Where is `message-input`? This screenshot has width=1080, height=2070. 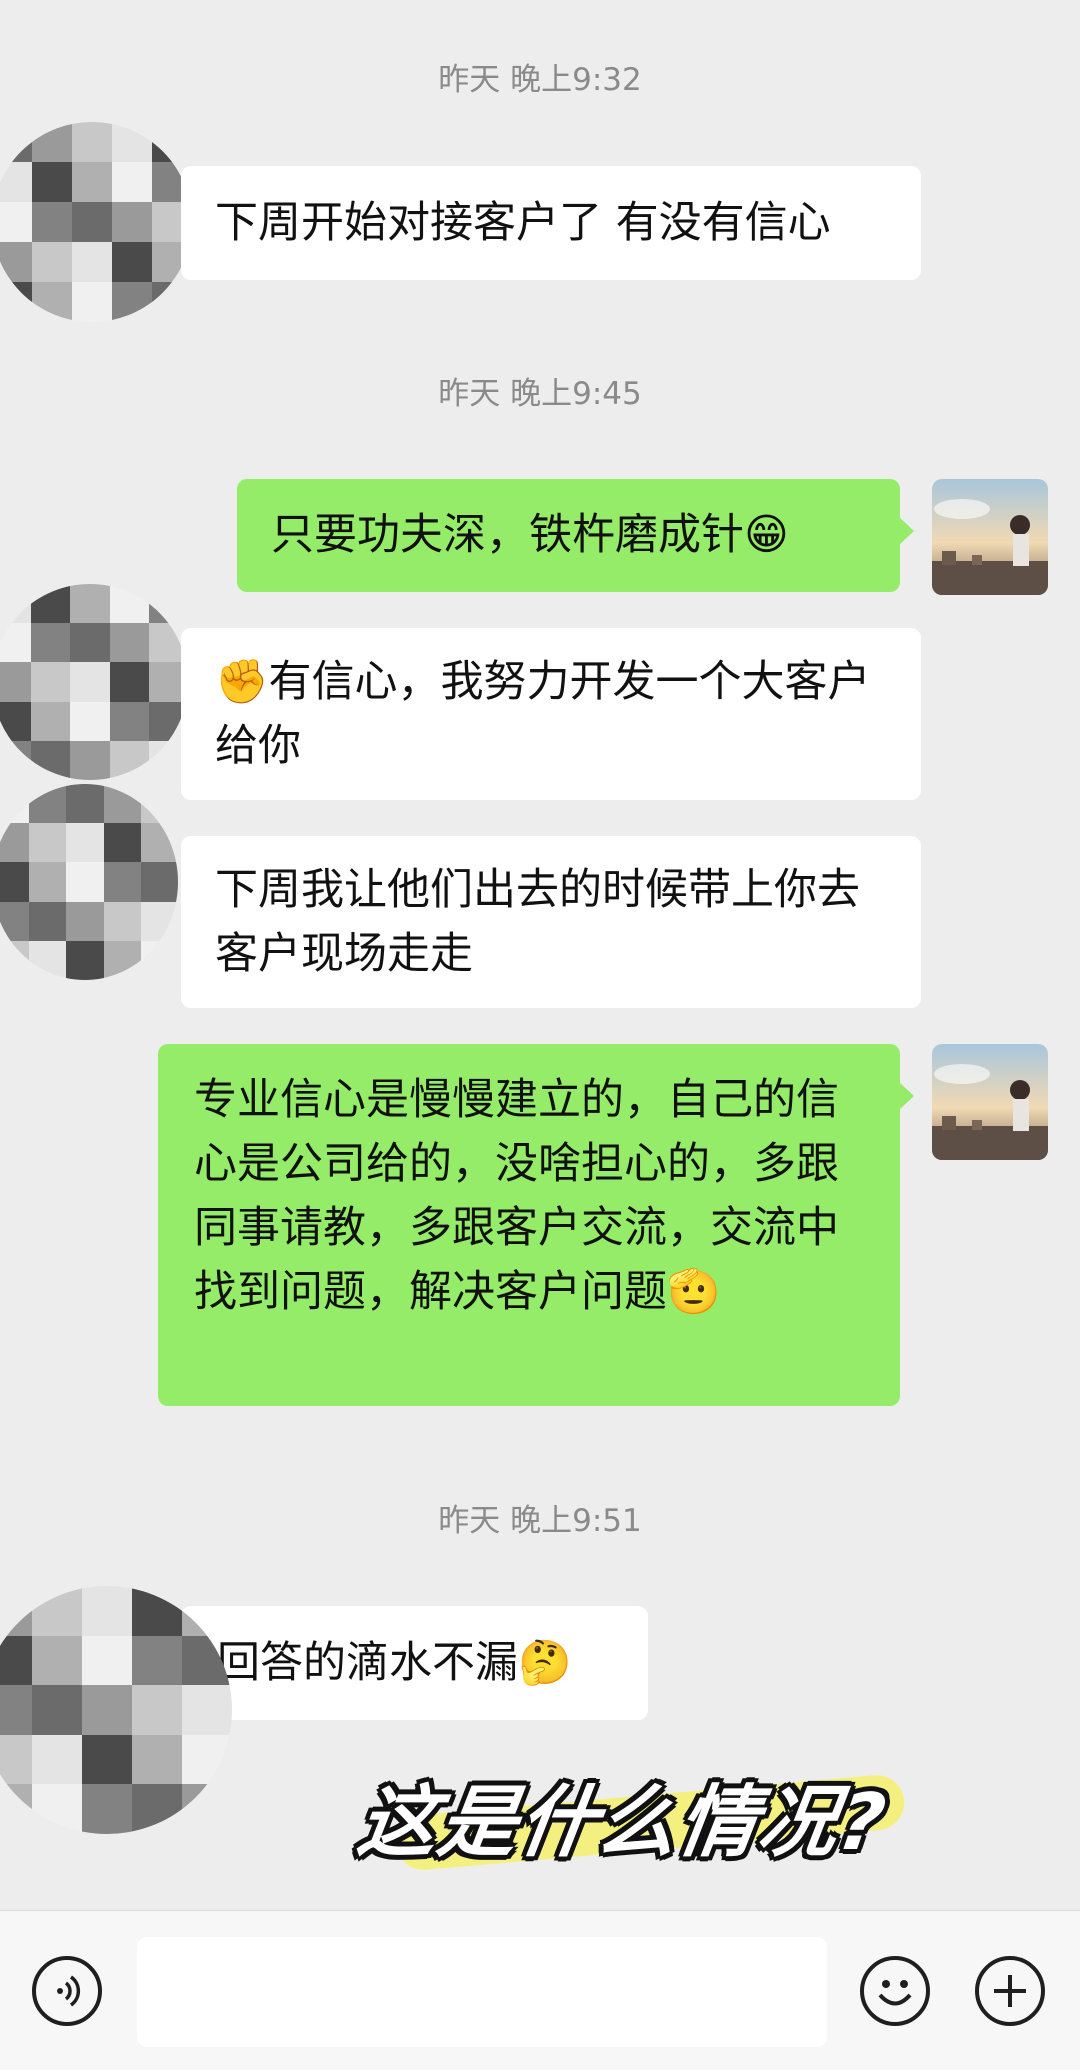 message-input is located at coordinates (482, 1992).